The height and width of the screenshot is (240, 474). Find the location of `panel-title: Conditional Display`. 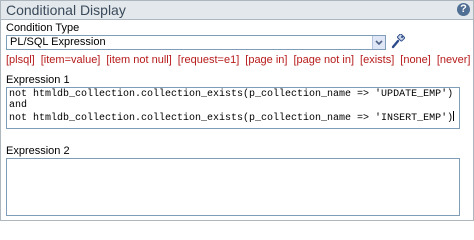

panel-title: Conditional Display is located at coordinates (66, 10).